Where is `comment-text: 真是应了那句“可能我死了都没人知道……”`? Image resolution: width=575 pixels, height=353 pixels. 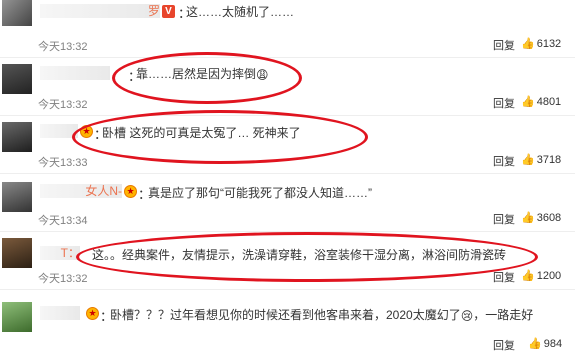
comment-text: 真是应了那句“可能我死了都没人知道……” is located at coordinates (260, 193).